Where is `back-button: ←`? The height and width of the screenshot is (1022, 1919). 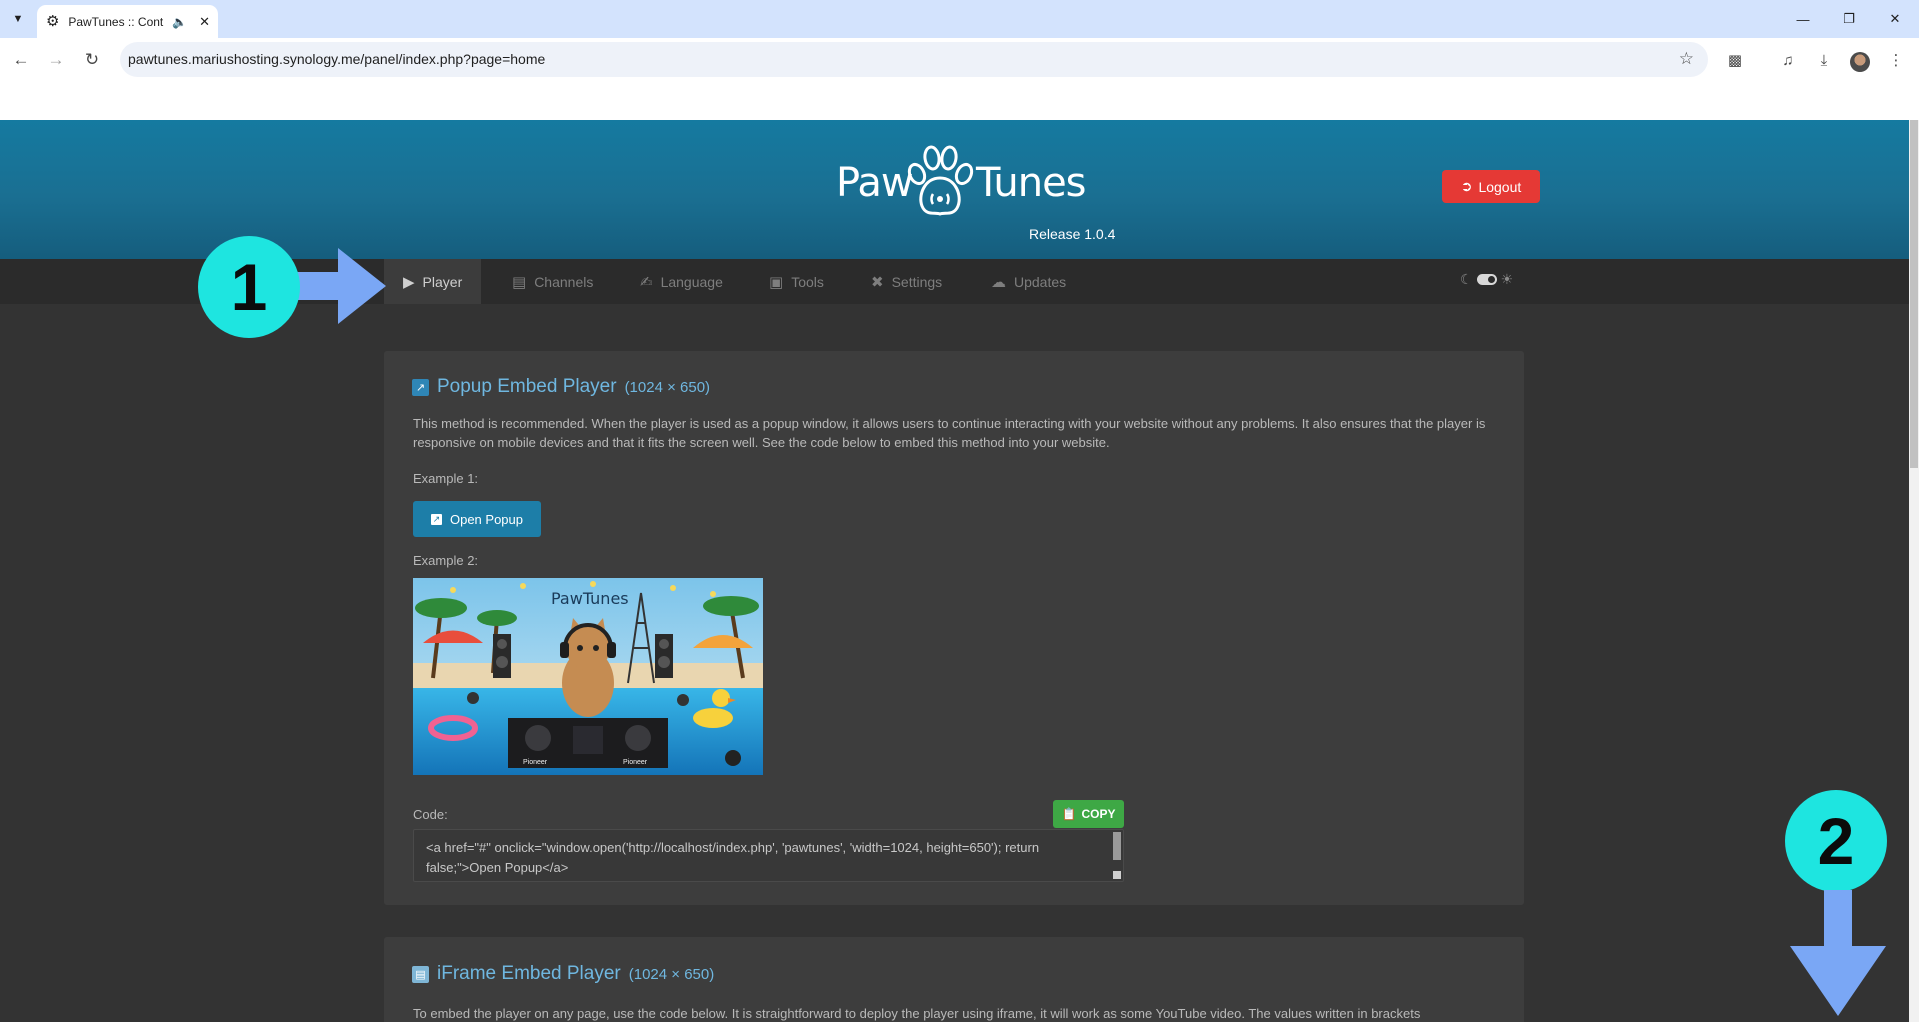
back-button: ← is located at coordinates (21, 60).